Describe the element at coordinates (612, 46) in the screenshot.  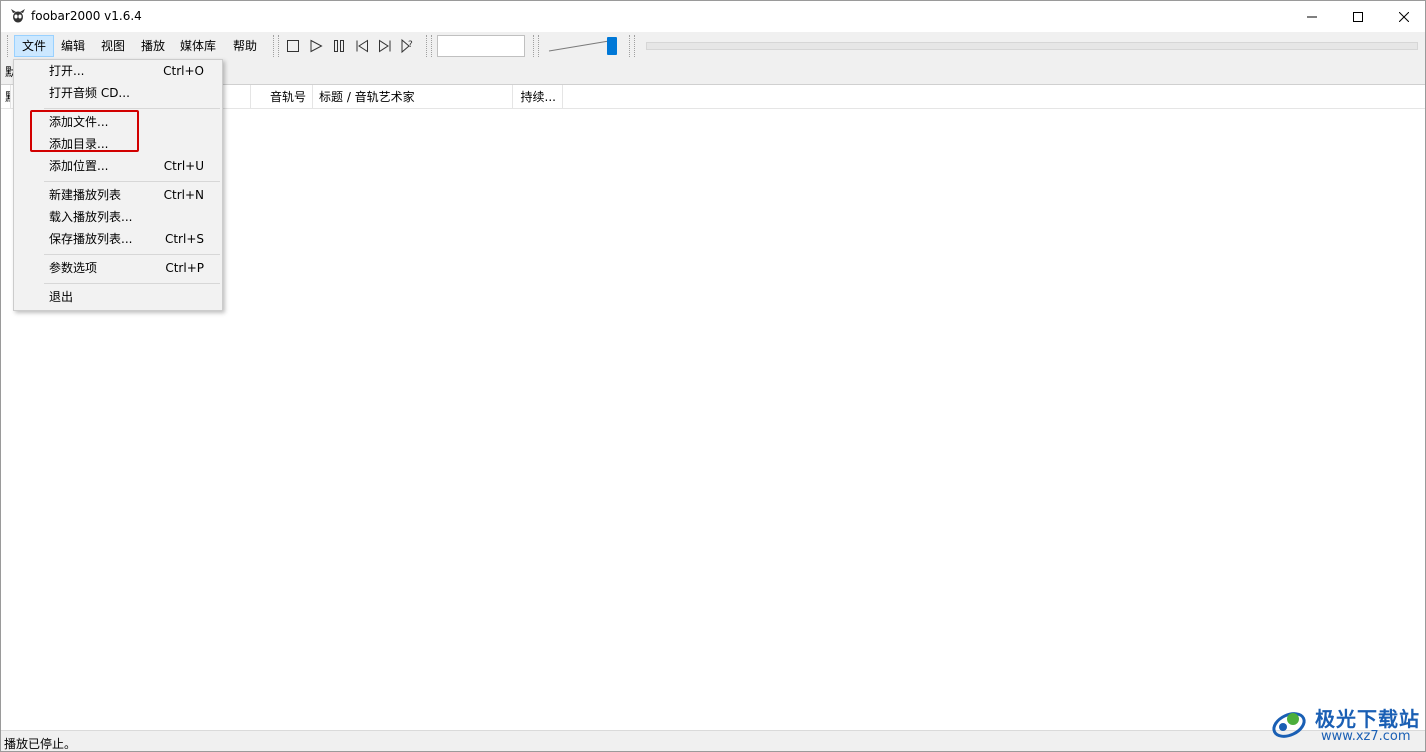
I see `volume-thumb` at that location.